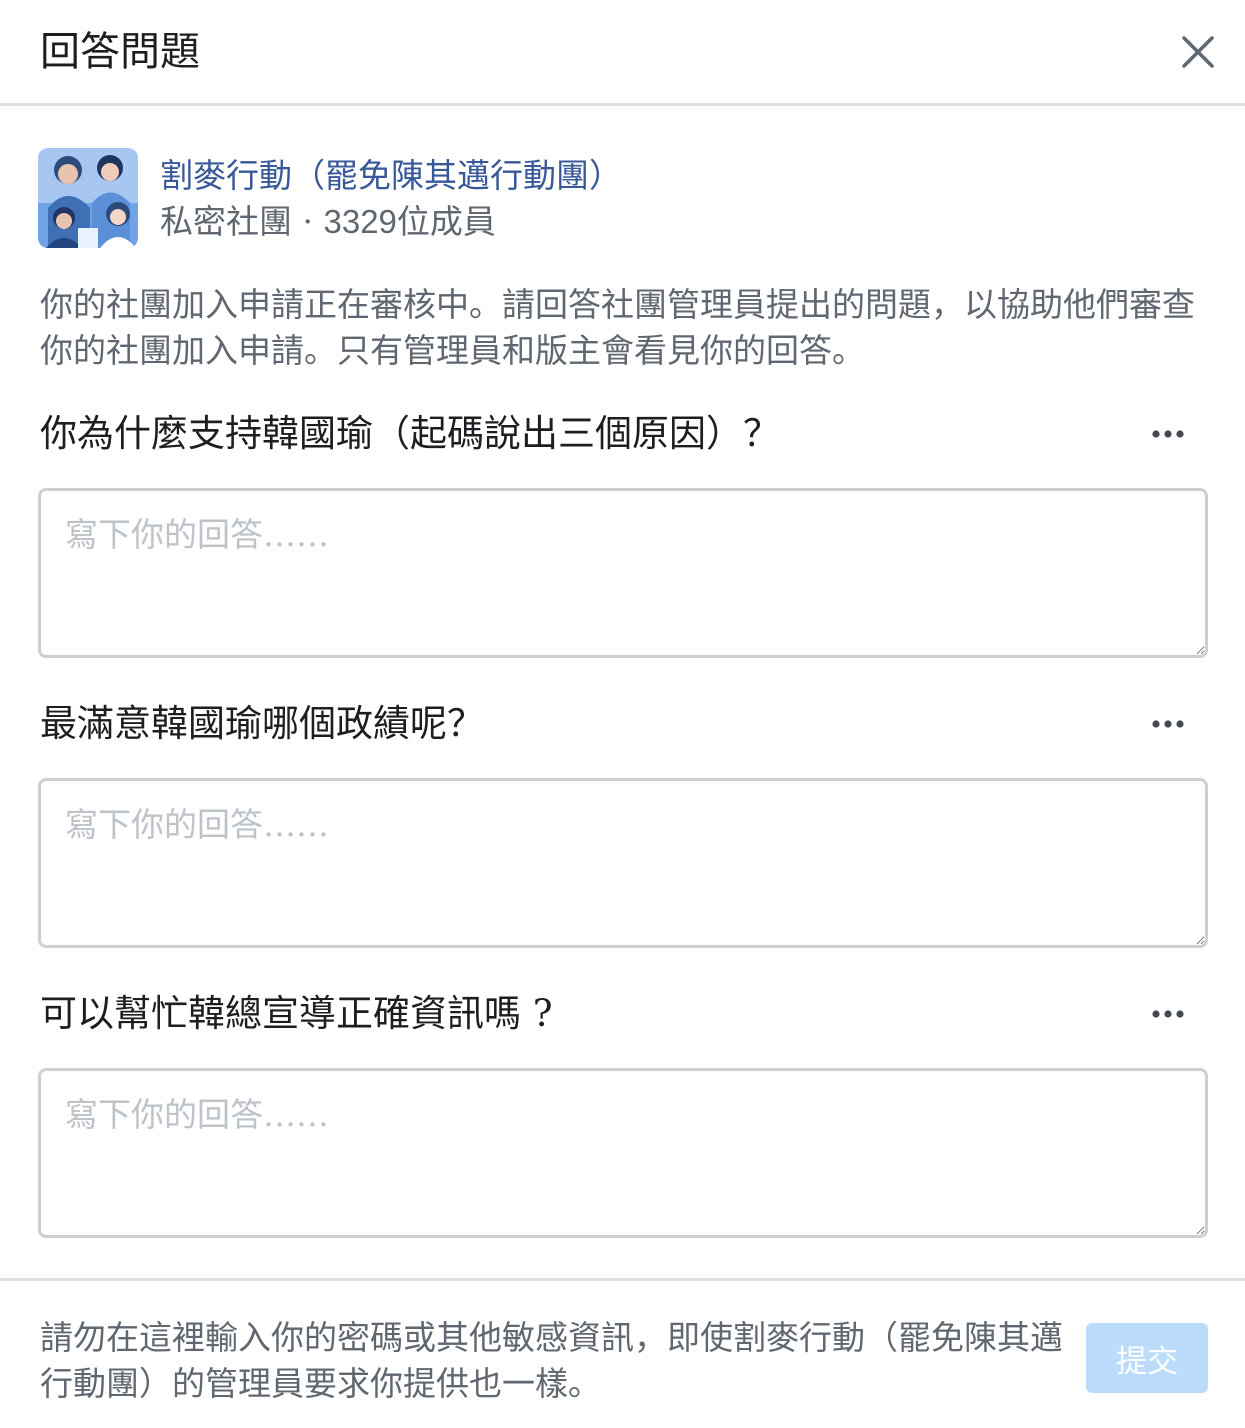 The width and height of the screenshot is (1245, 1428). I want to click on group-meta: 私密社團 · 3329位成員, so click(328, 222).